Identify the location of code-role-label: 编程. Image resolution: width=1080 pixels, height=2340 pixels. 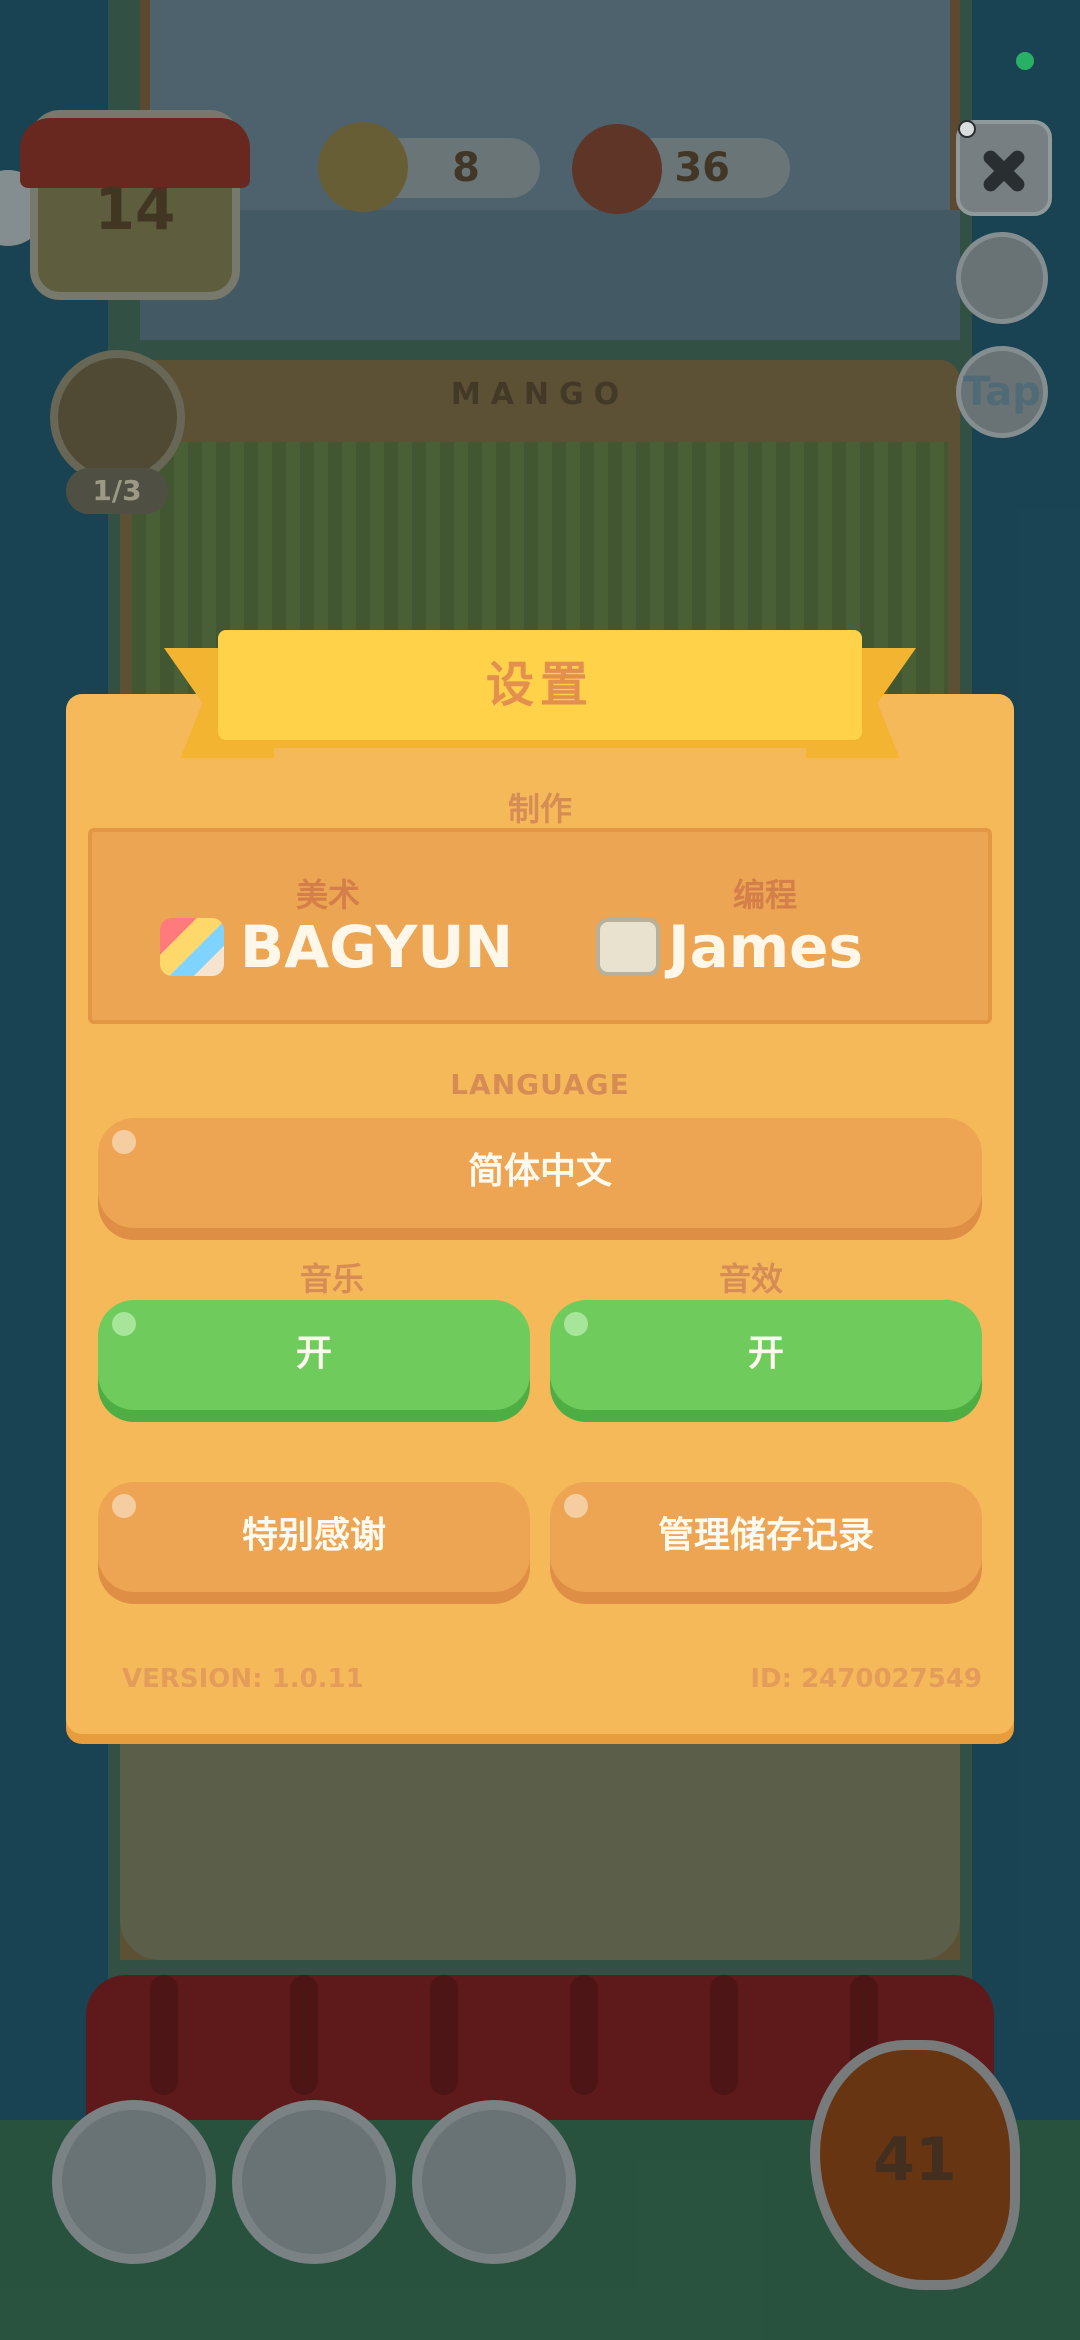
(764, 895).